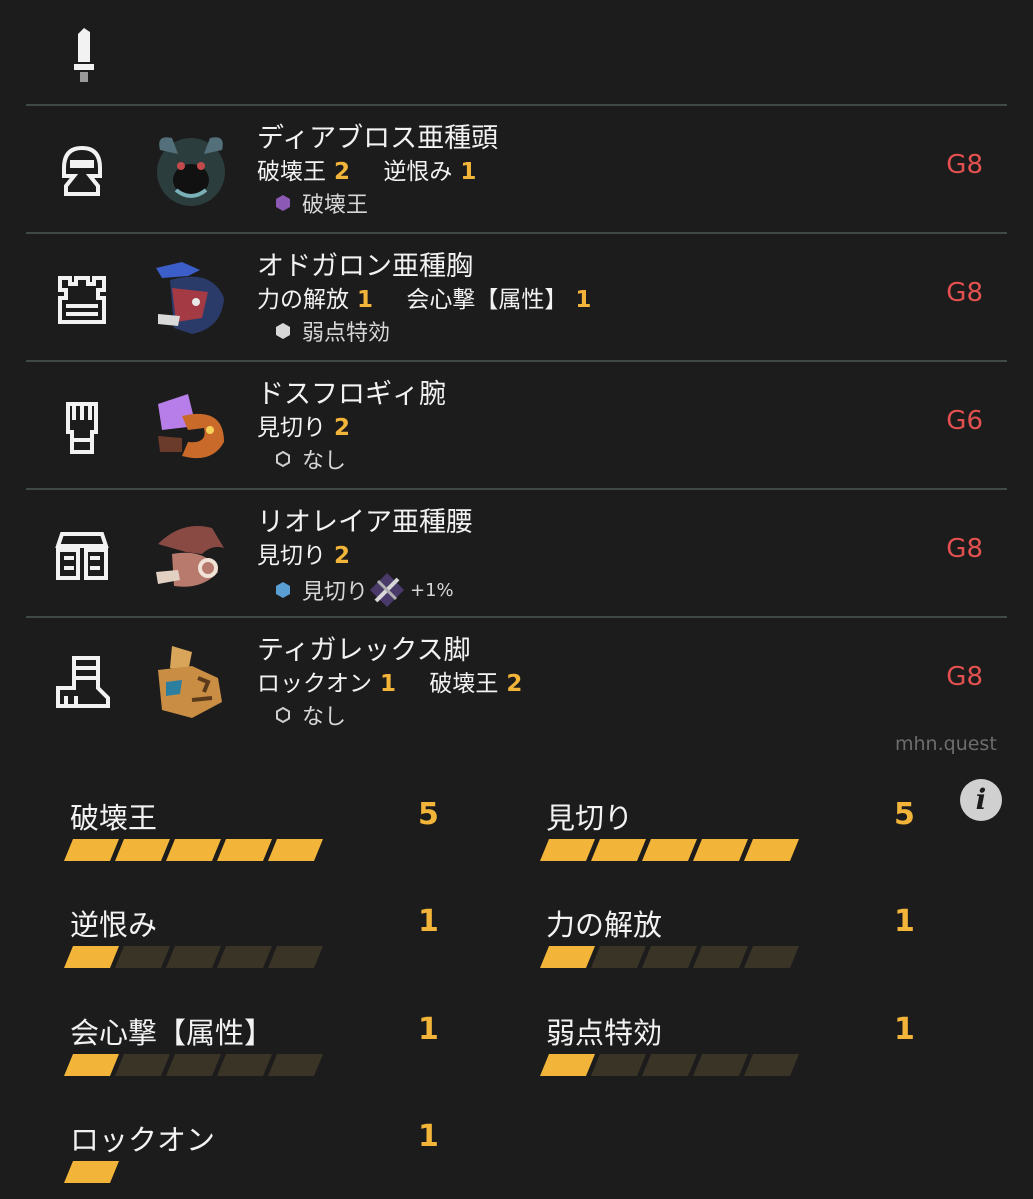 Image resolution: width=1033 pixels, height=1199 pixels. I want to click on armor-row-waist: リオレイア亜種腰 見切り 2 見切り +1% G8, so click(516, 552).